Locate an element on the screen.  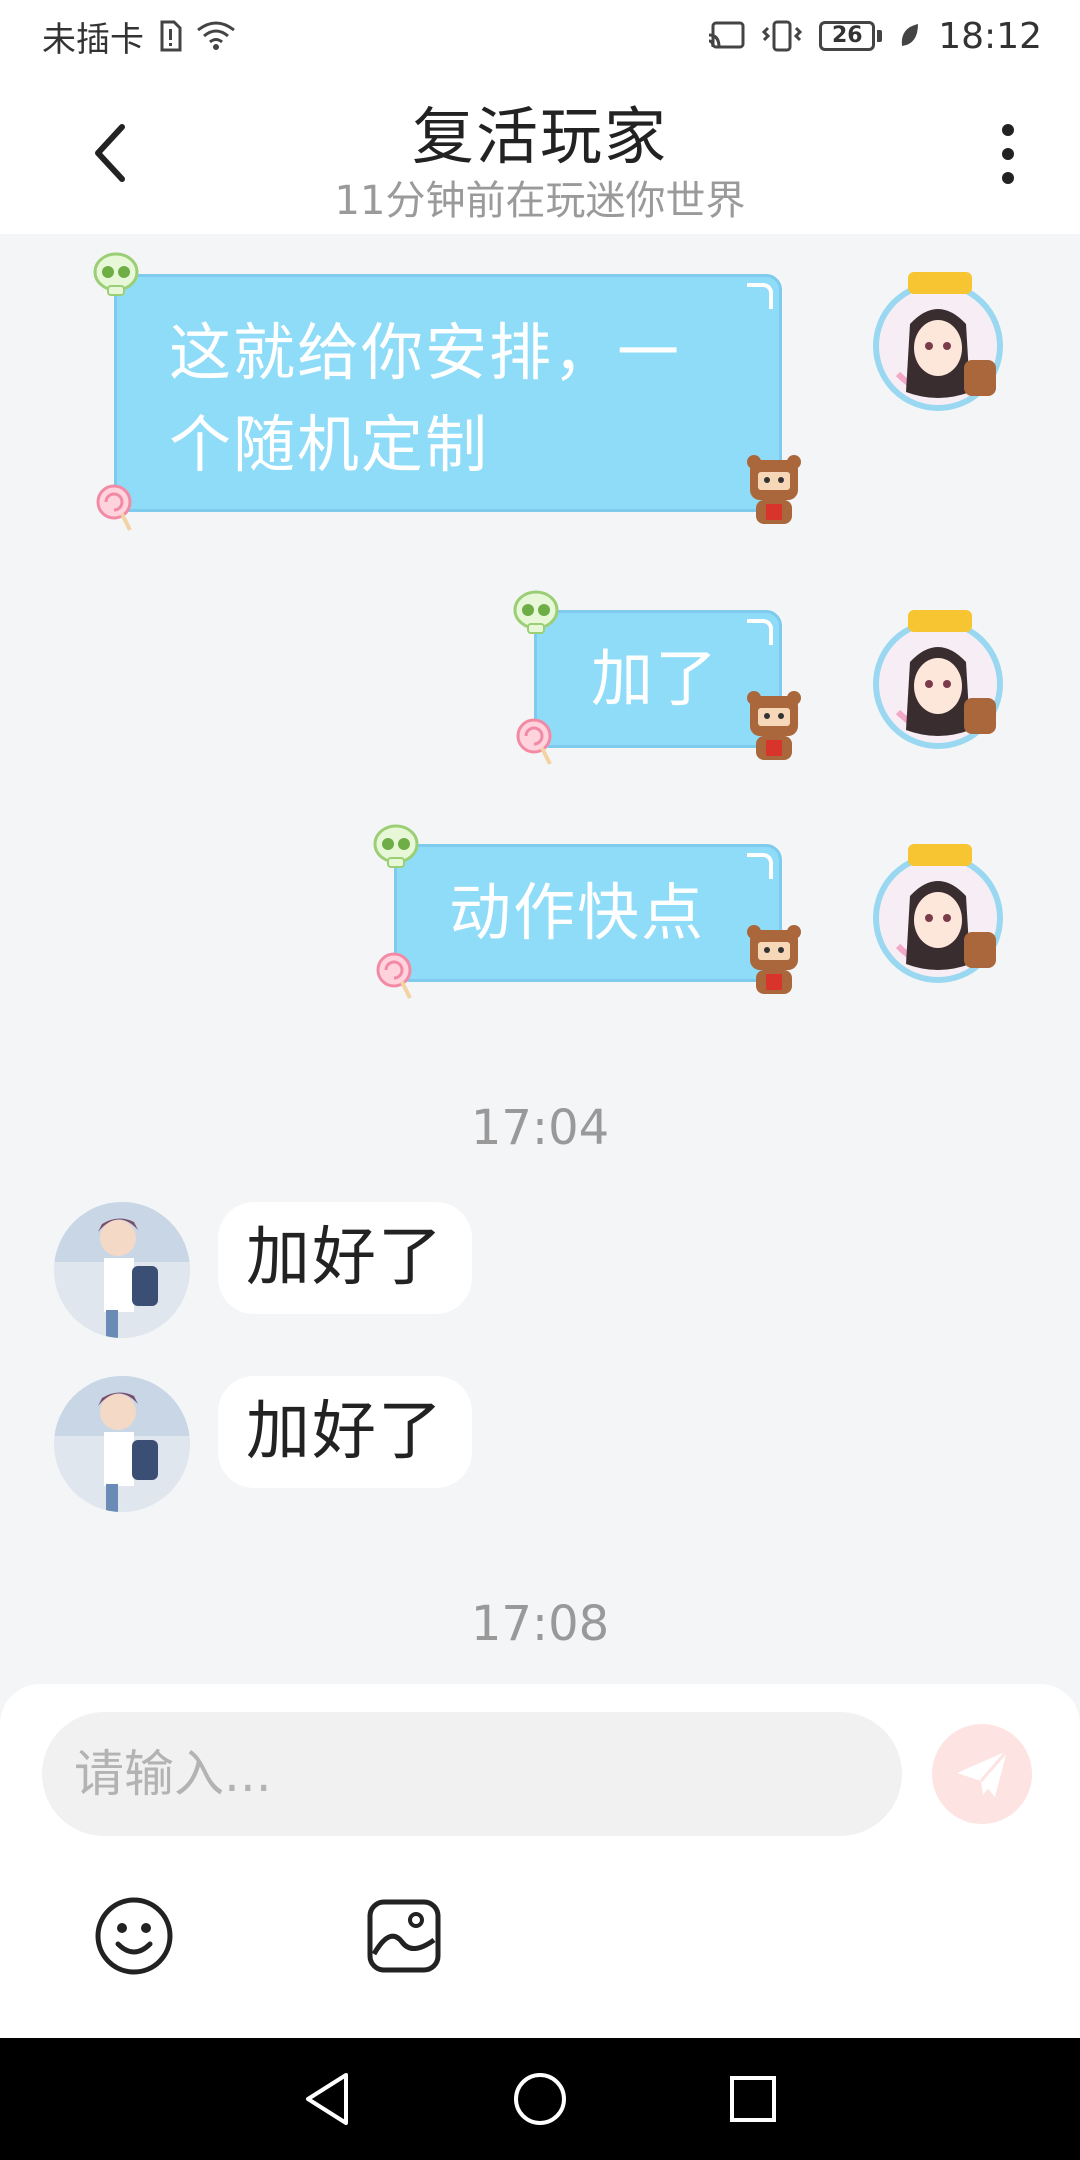
image-button is located at coordinates (404, 1936).